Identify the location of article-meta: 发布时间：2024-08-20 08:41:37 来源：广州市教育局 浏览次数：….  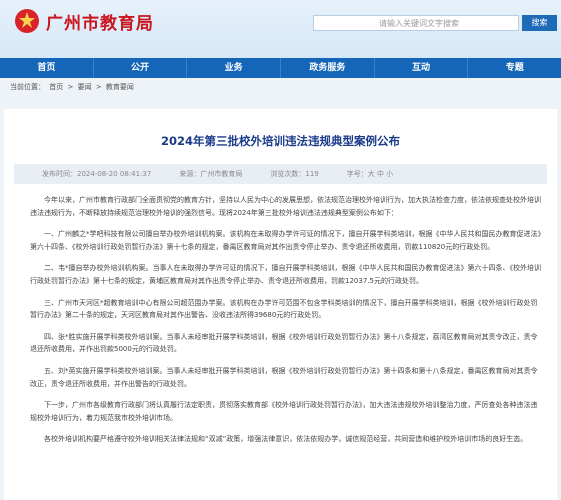
(280, 174).